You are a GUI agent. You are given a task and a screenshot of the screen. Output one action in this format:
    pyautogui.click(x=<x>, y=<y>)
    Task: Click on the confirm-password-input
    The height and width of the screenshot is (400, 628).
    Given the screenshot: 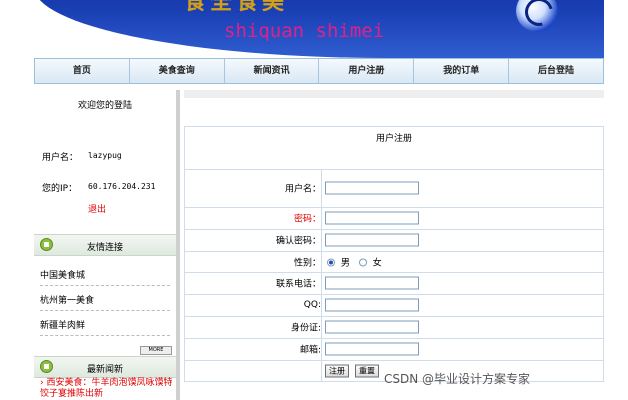 What is the action you would take?
    pyautogui.click(x=372, y=240)
    